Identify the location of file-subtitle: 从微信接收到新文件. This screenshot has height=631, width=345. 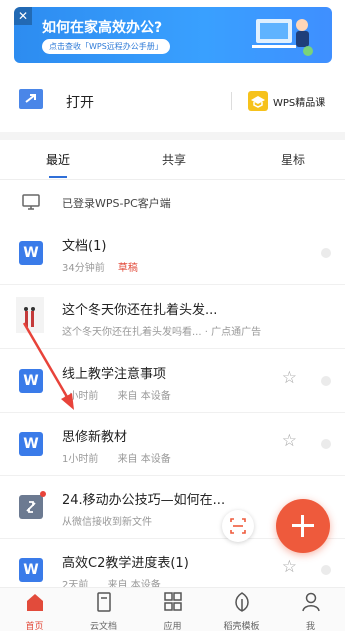
(107, 522).